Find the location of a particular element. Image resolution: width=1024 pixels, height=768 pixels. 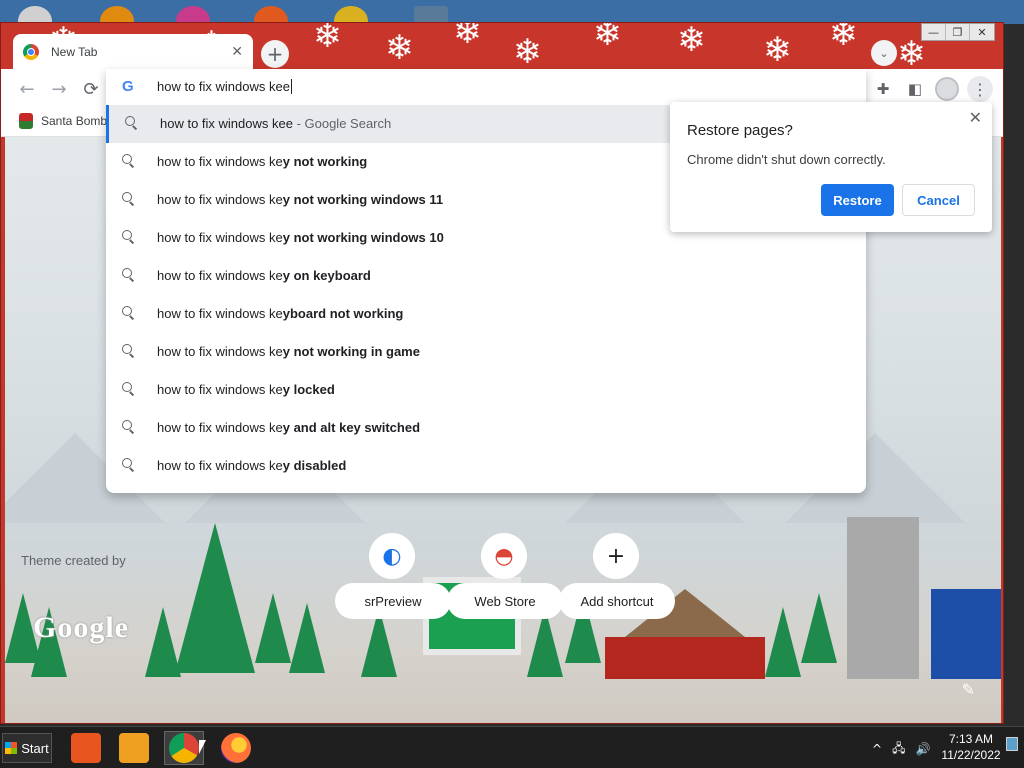

suggestion-text: how to fix windows key on keyboard is located at coordinates (264, 275).